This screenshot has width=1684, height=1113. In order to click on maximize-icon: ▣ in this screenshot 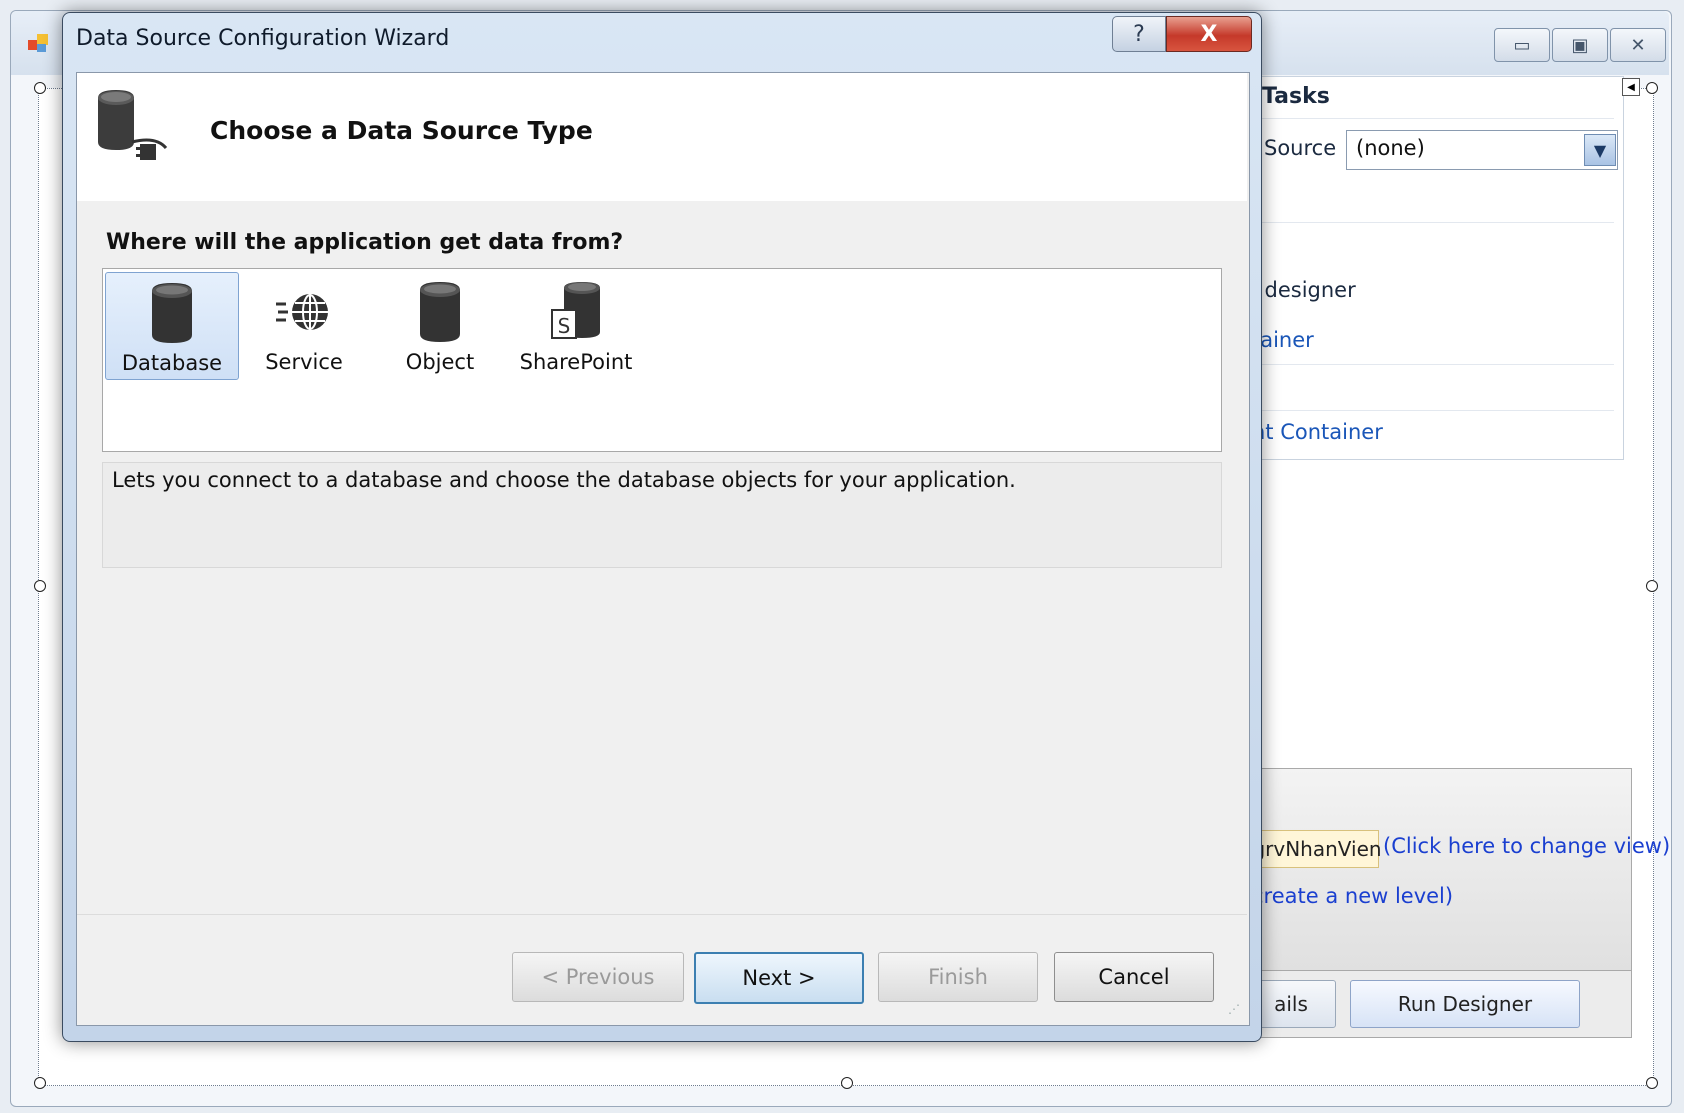, I will do `click(1580, 45)`.